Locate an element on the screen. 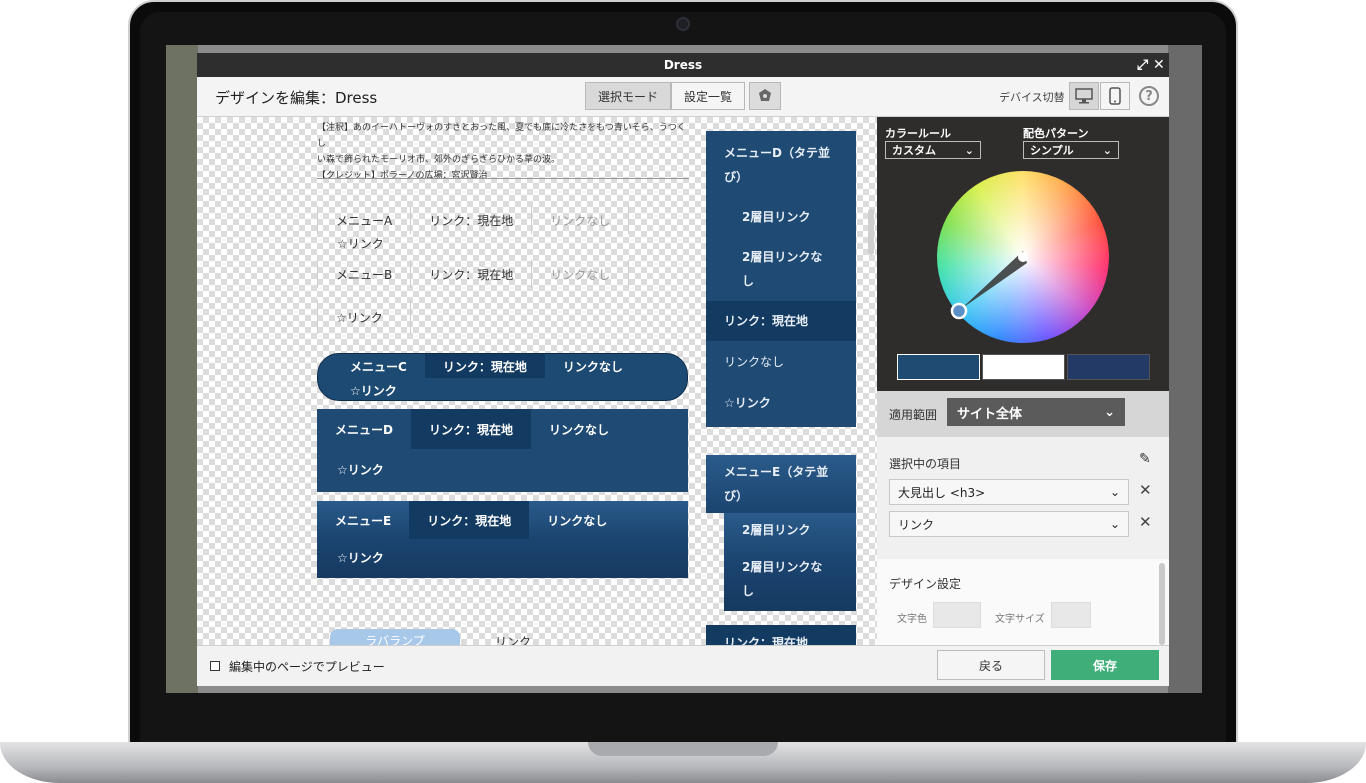 This screenshot has width=1366, height=783. vmenu-e-sub2: 2層目リンクなし is located at coordinates (790, 579).